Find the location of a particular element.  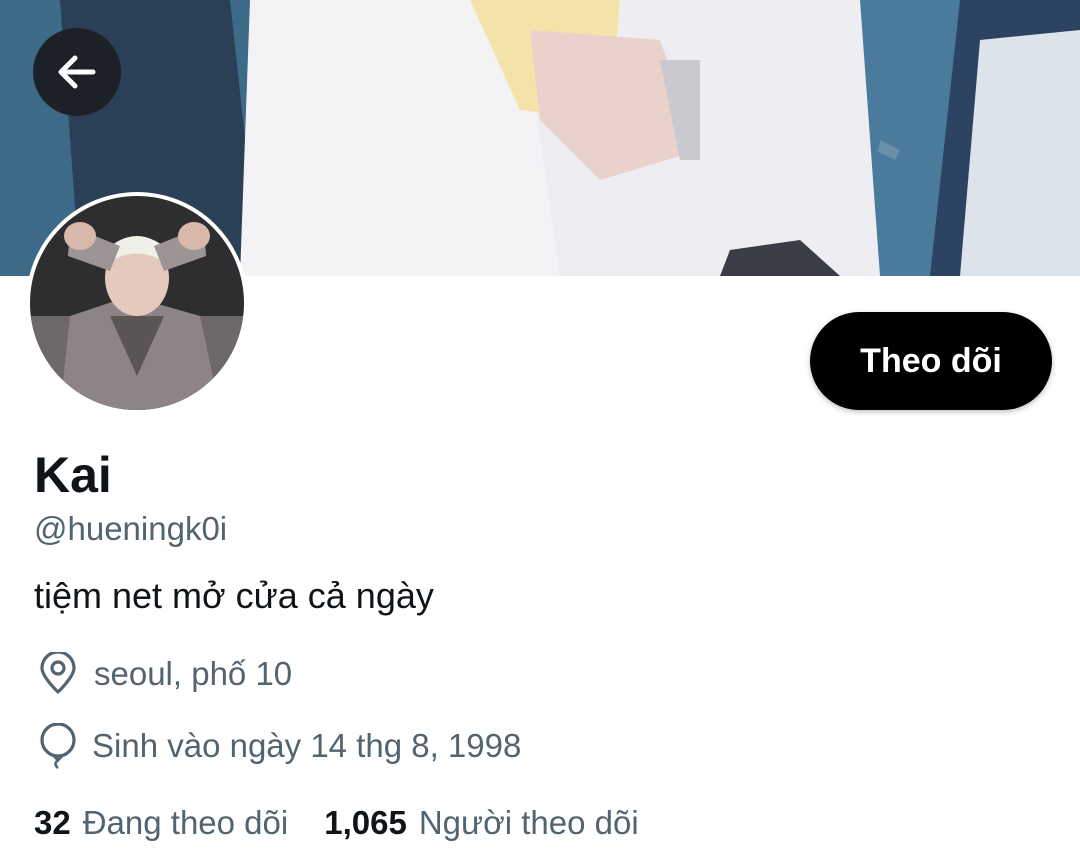

location-row: seoul, phố 10 is located at coordinates (163, 674).